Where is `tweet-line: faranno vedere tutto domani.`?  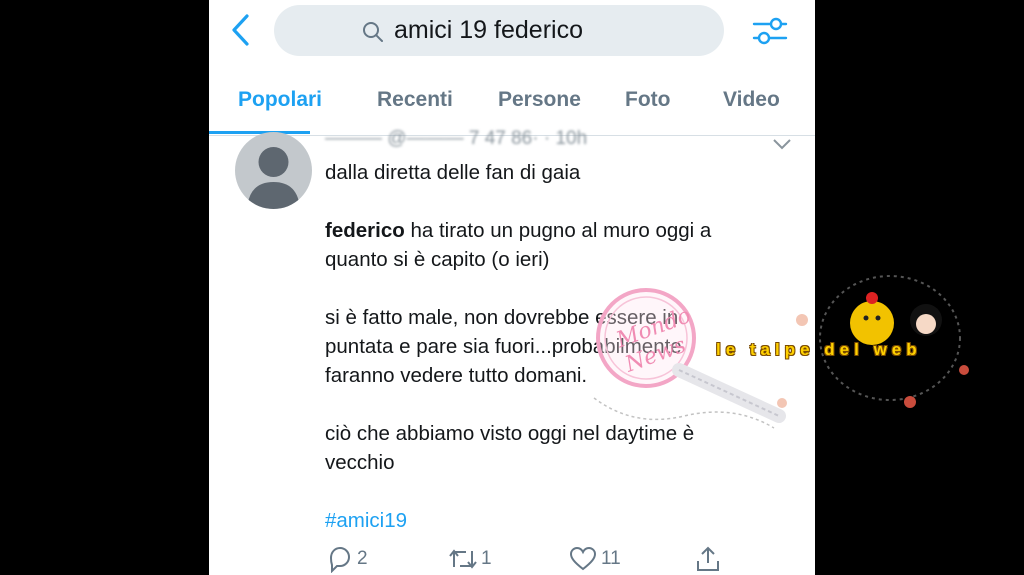 tweet-line: faranno vedere tutto domani. is located at coordinates (456, 375).